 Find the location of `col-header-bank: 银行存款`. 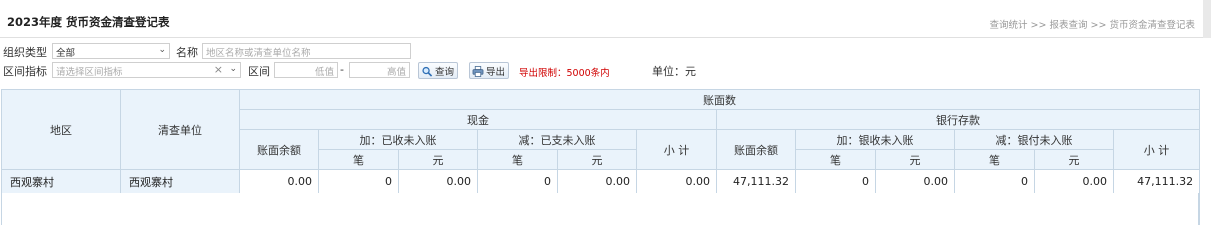

col-header-bank: 银行存款 is located at coordinates (958, 119).